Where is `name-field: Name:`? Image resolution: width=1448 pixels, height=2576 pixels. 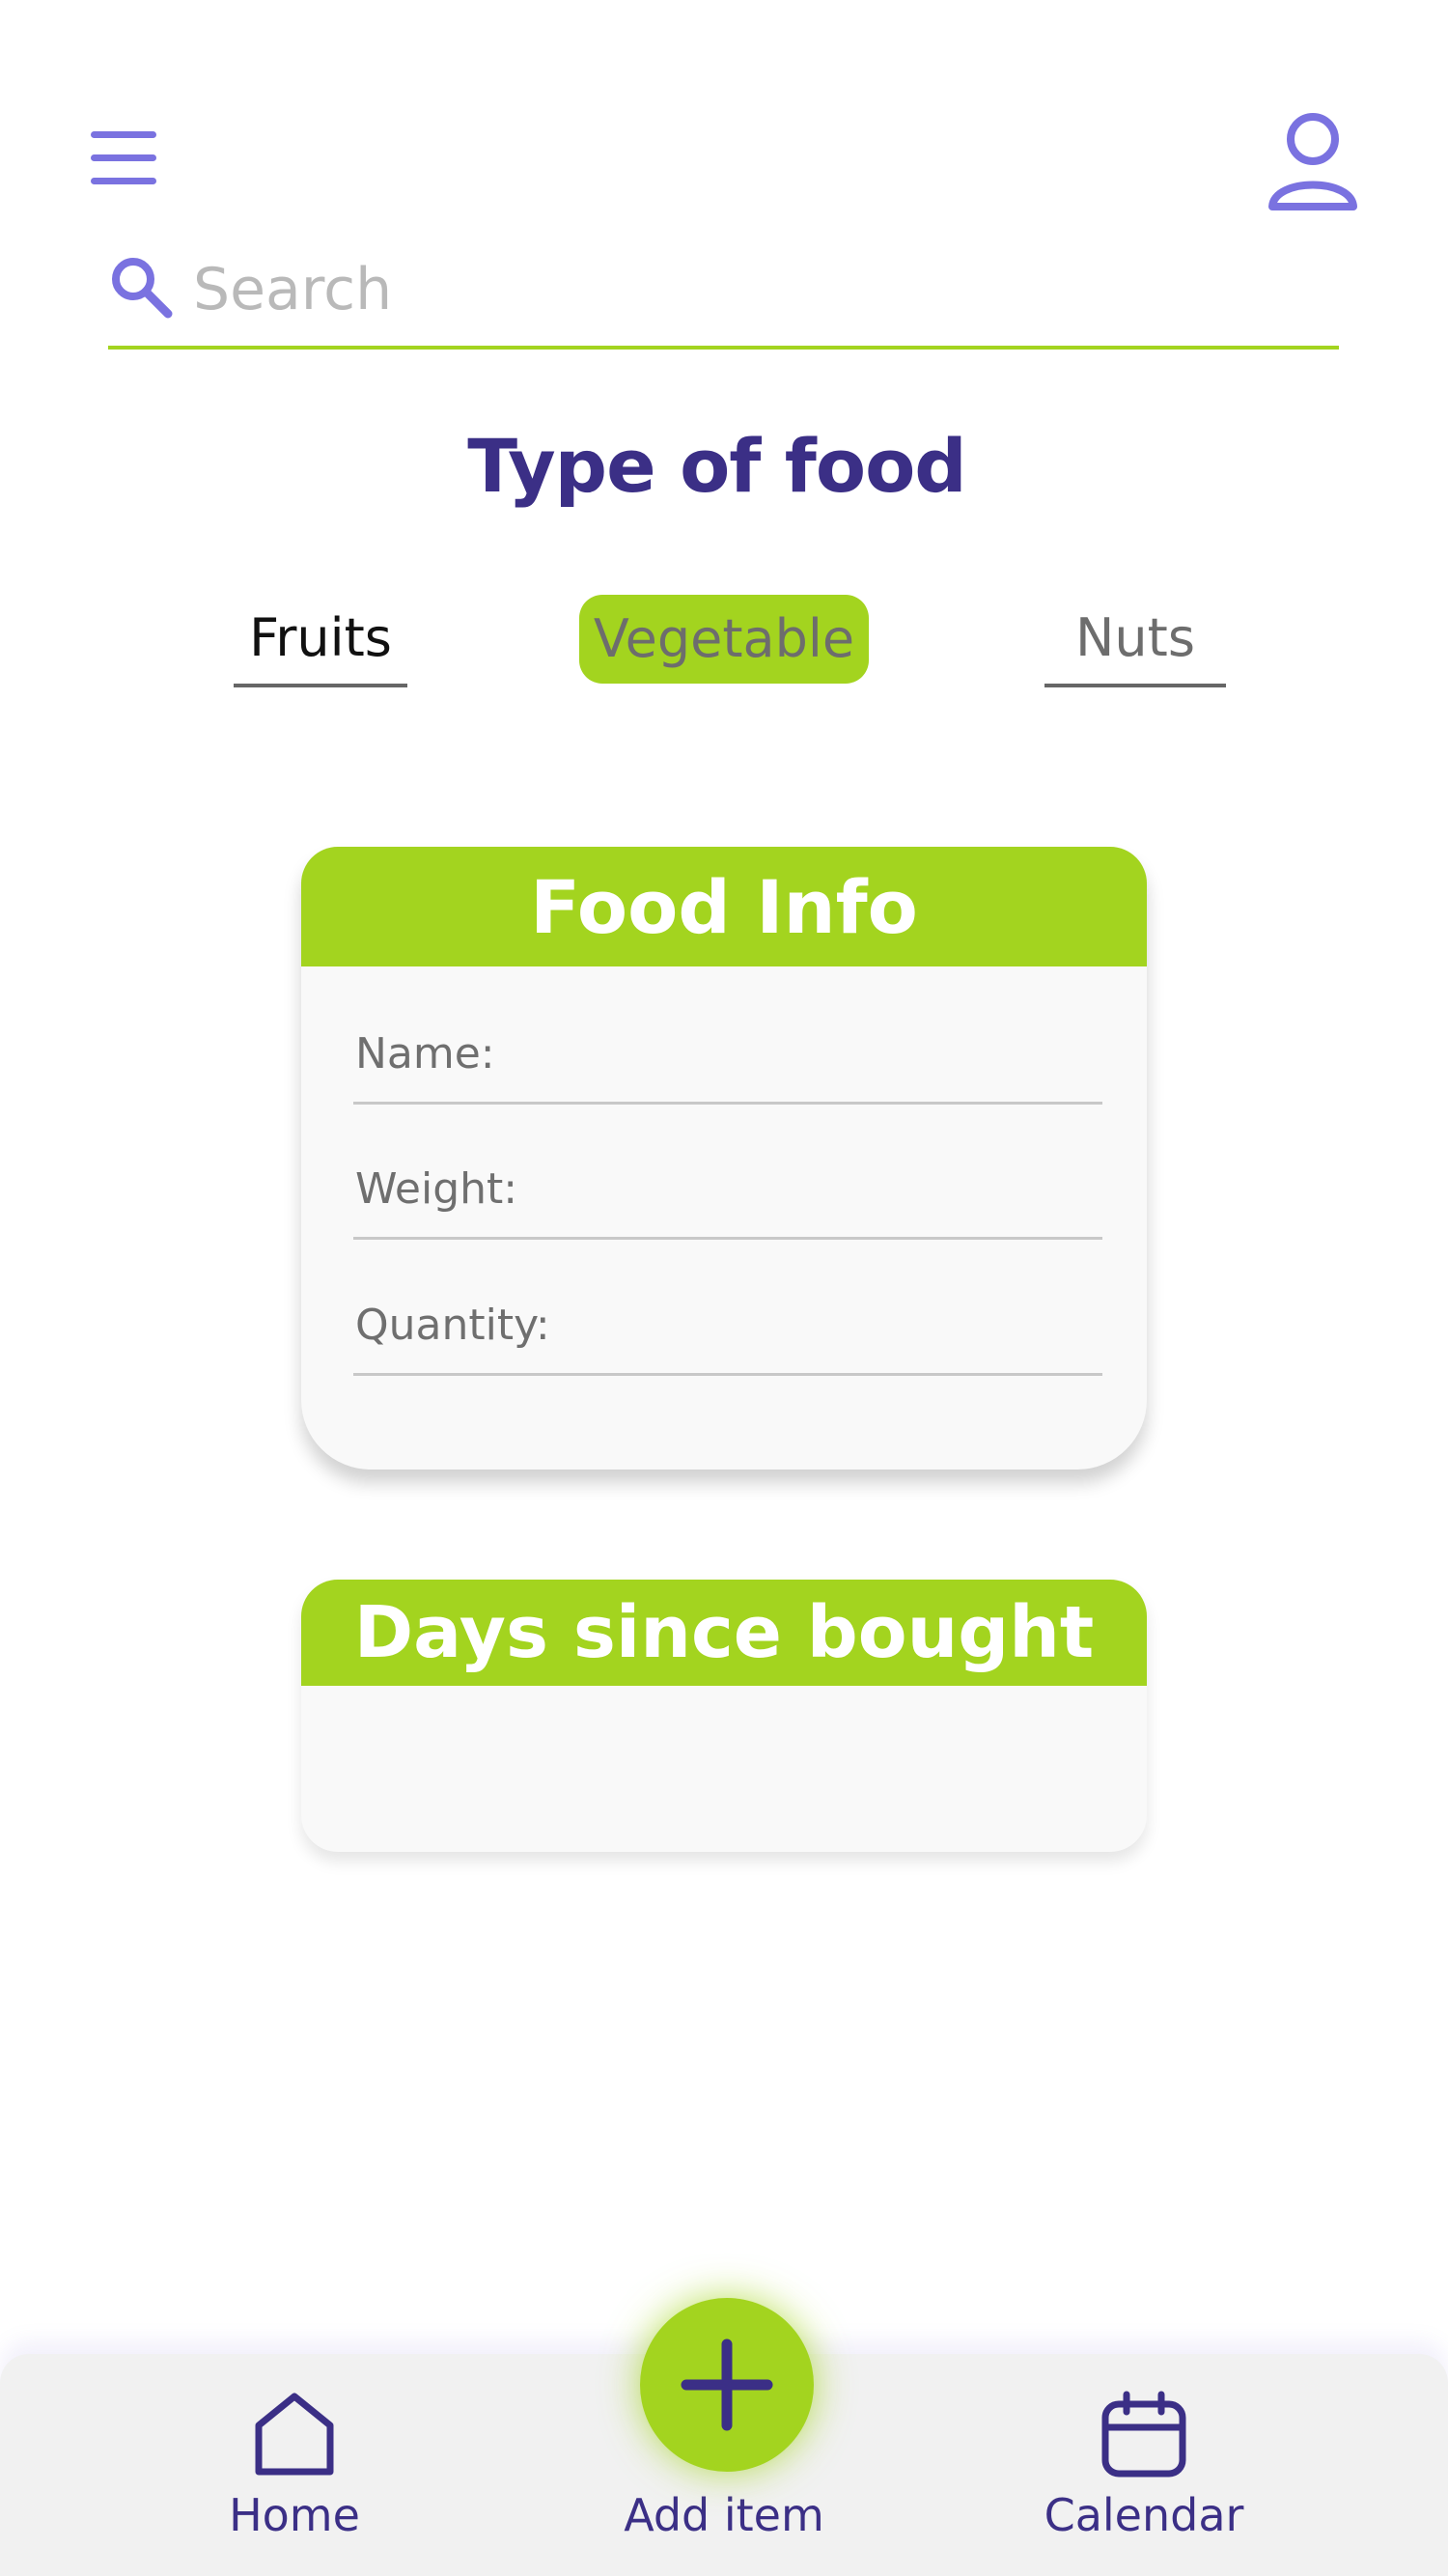
name-field: Name: is located at coordinates (728, 1062).